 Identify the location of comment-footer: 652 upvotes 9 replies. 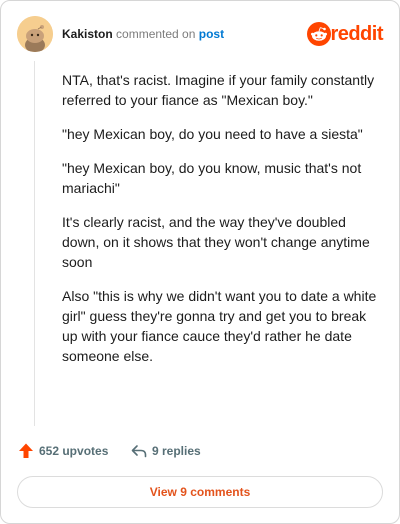
(200, 452).